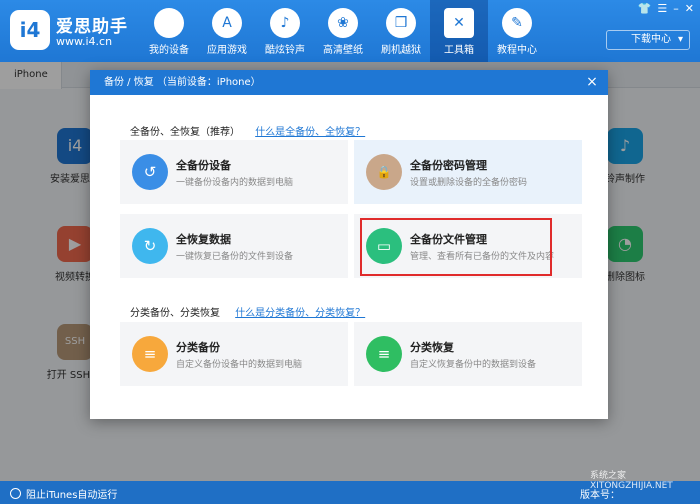 The height and width of the screenshot is (504, 700). I want to click on card-desc: 自定义备份设备中的数据到电脑, so click(239, 365).